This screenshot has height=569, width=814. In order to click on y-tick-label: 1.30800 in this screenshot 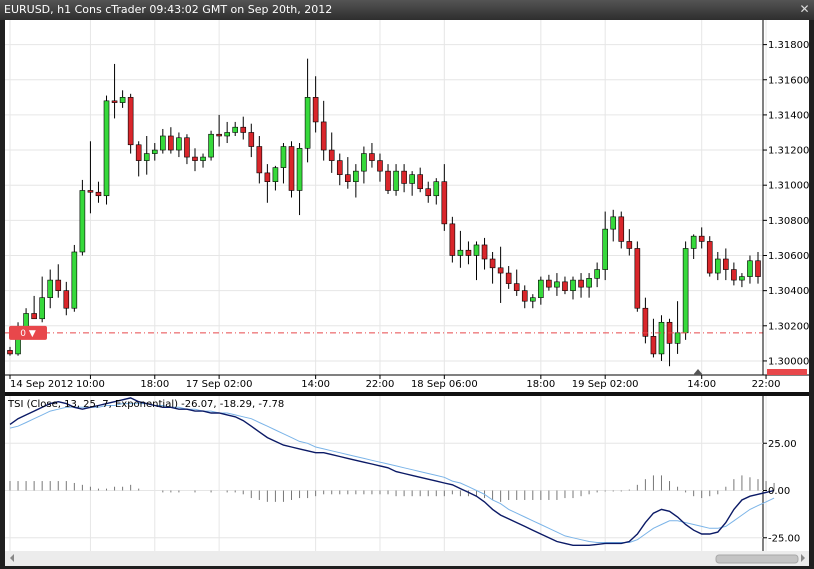, I will do `click(788, 221)`.